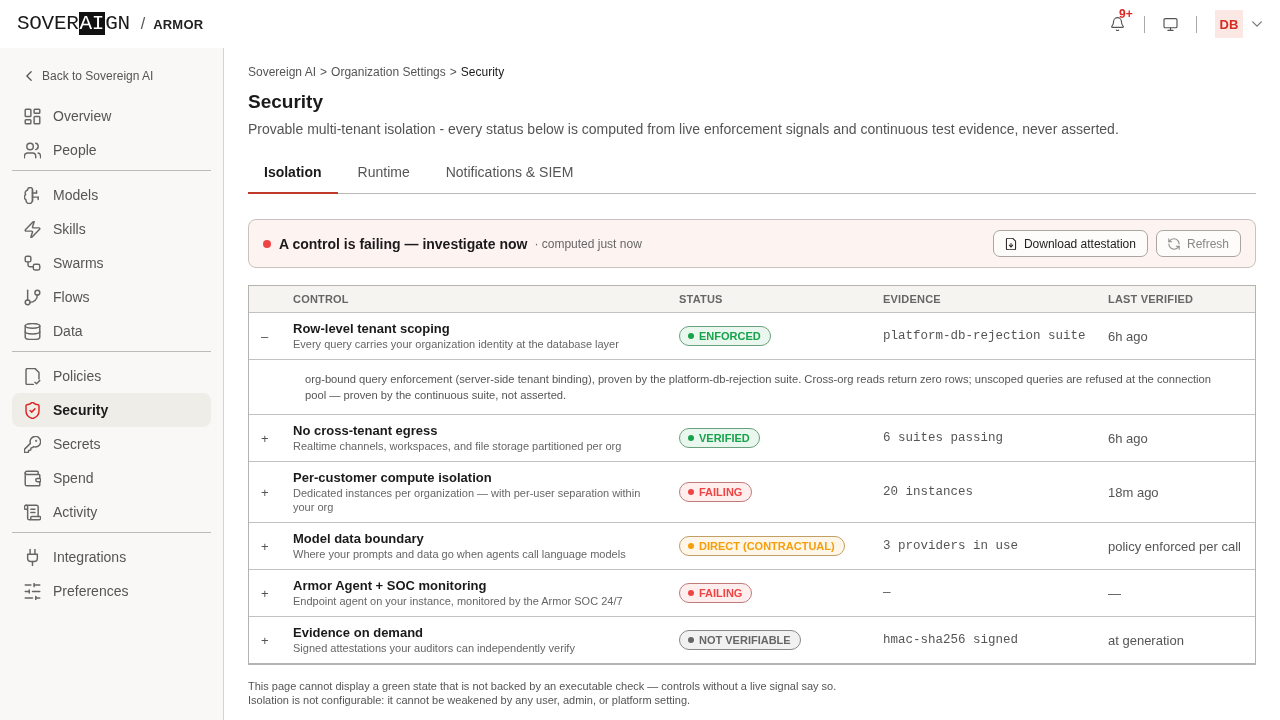 The width and height of the screenshot is (1280, 720). I want to click on shield-check-icon, so click(32, 410).